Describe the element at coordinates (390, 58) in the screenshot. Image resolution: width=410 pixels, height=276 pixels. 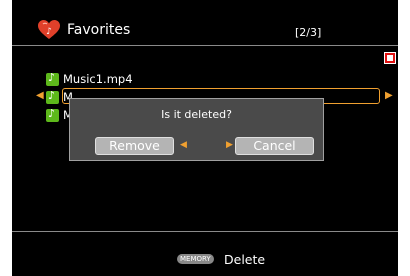
I see `record-icon` at that location.